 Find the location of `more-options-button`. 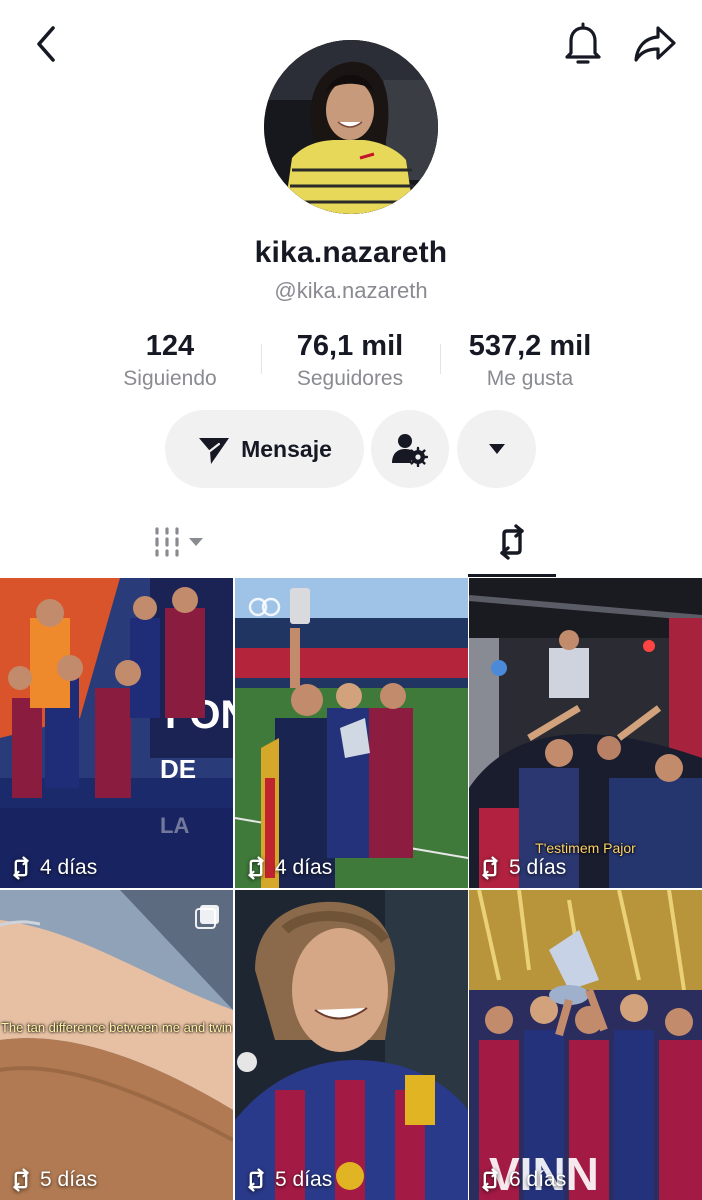

more-options-button is located at coordinates (496, 449).